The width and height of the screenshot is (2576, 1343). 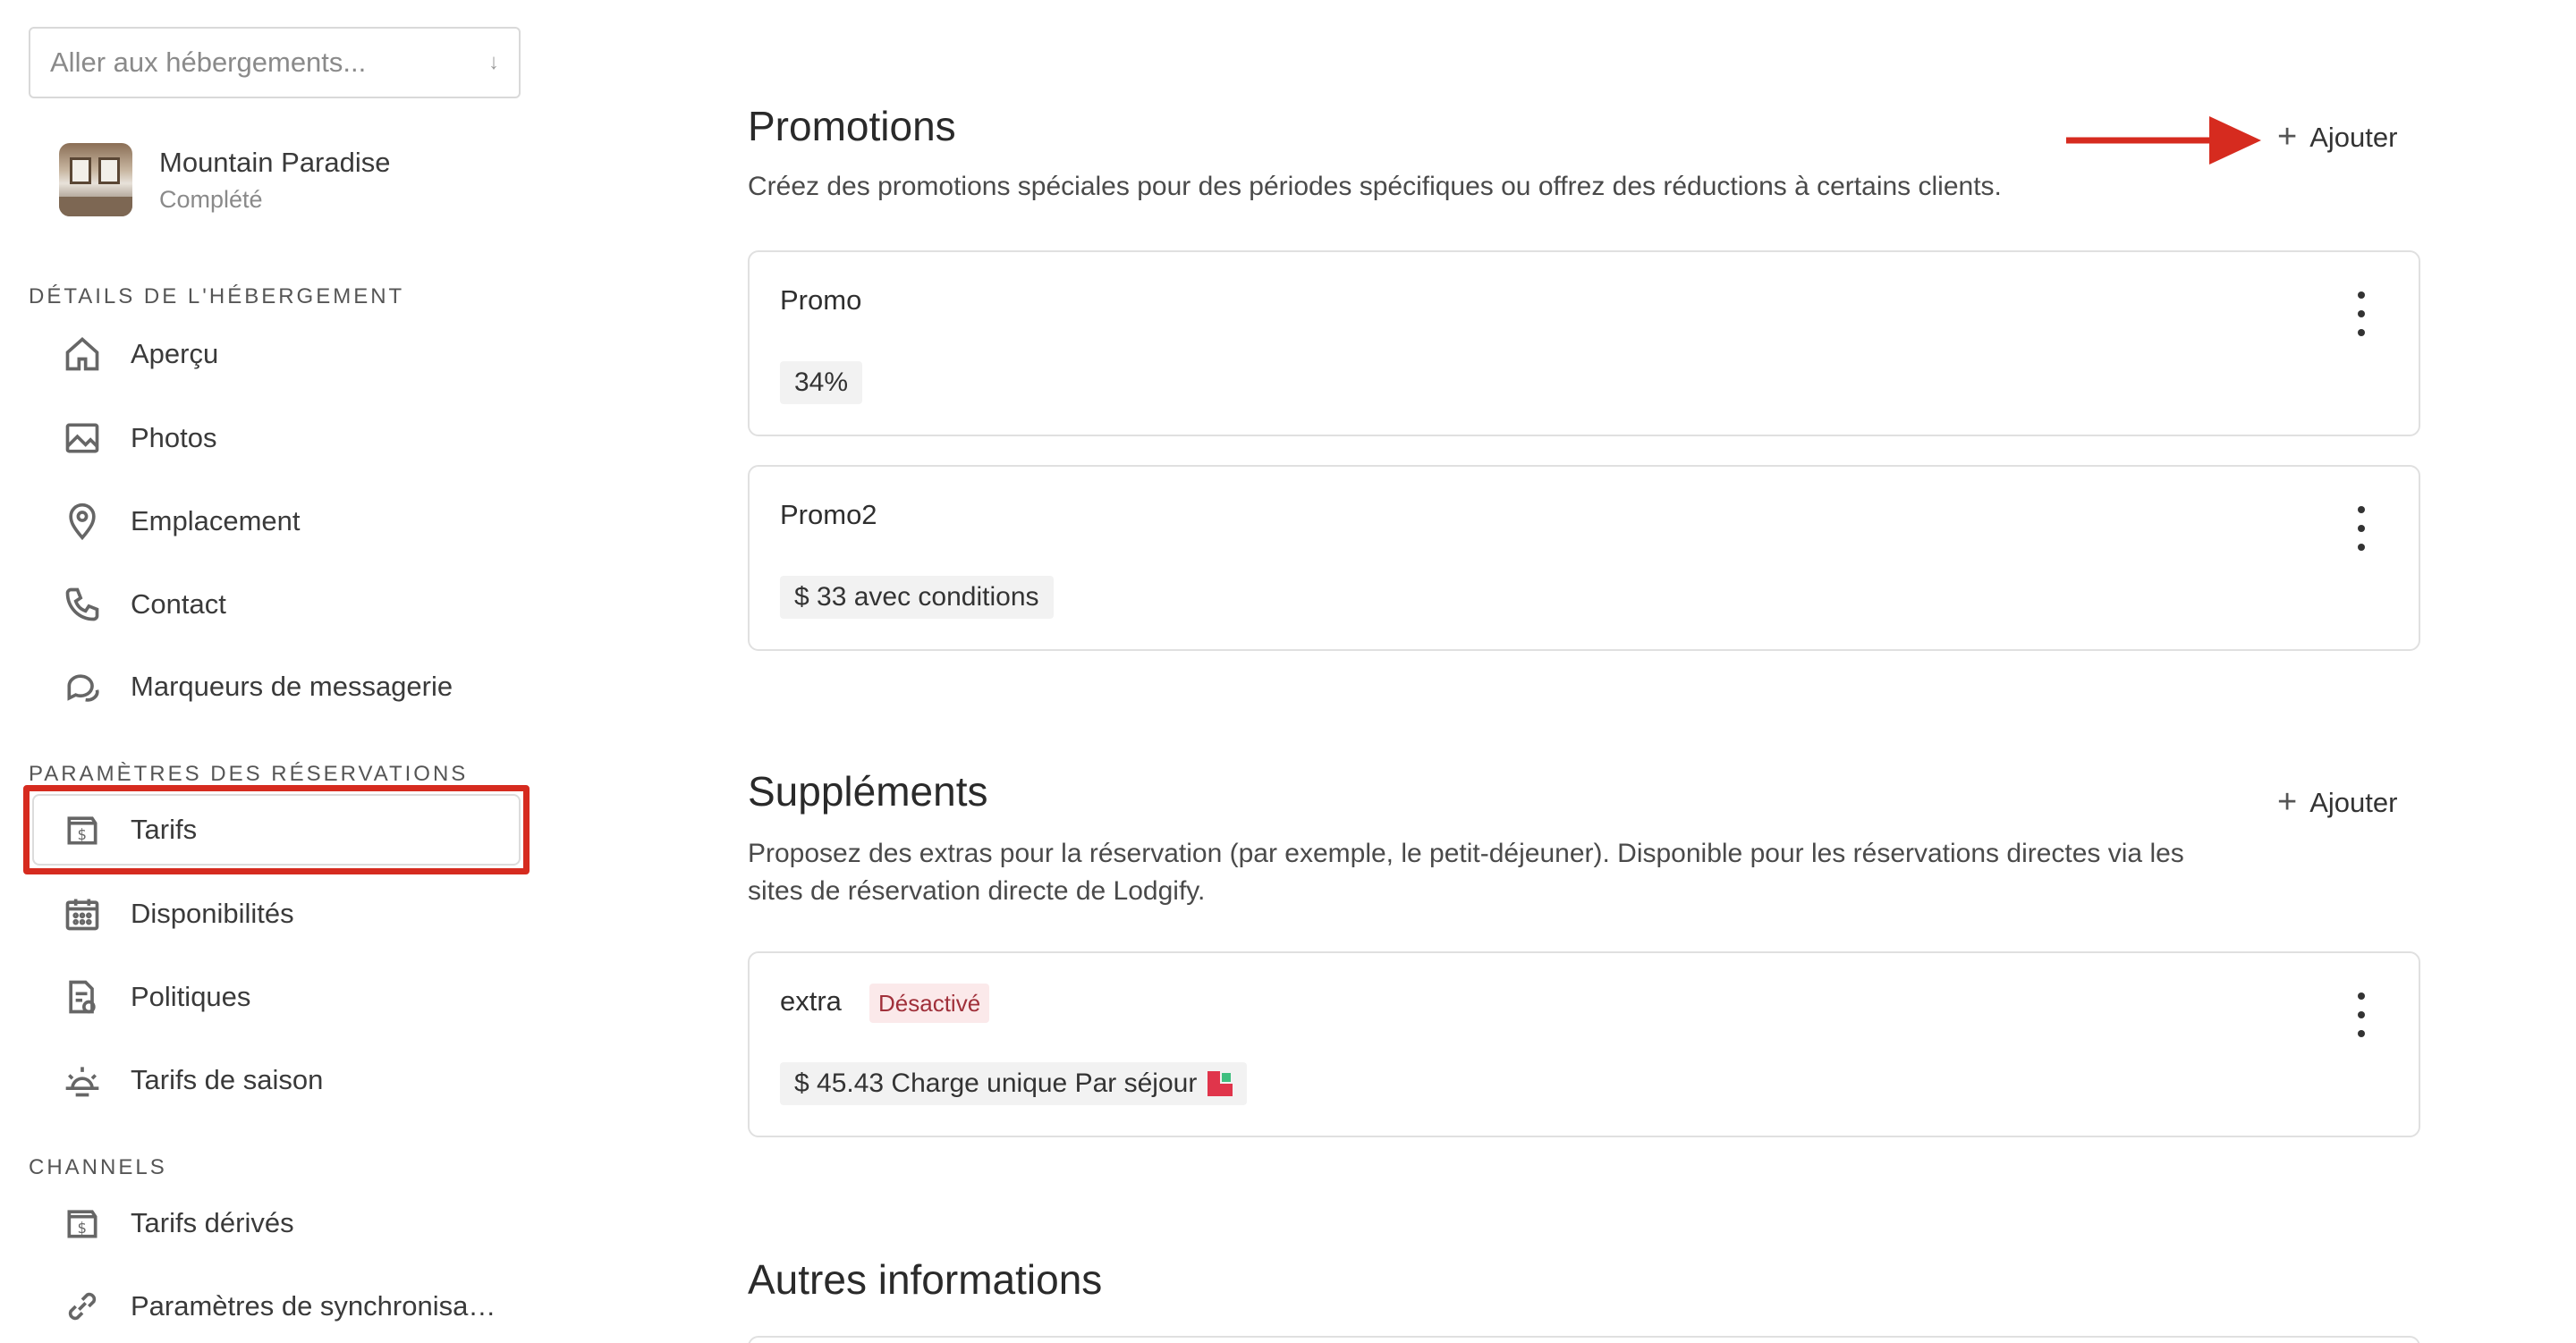 What do you see at coordinates (277, 354) in the screenshot?
I see `sidebar-item-apercu: Aperçu` at bounding box center [277, 354].